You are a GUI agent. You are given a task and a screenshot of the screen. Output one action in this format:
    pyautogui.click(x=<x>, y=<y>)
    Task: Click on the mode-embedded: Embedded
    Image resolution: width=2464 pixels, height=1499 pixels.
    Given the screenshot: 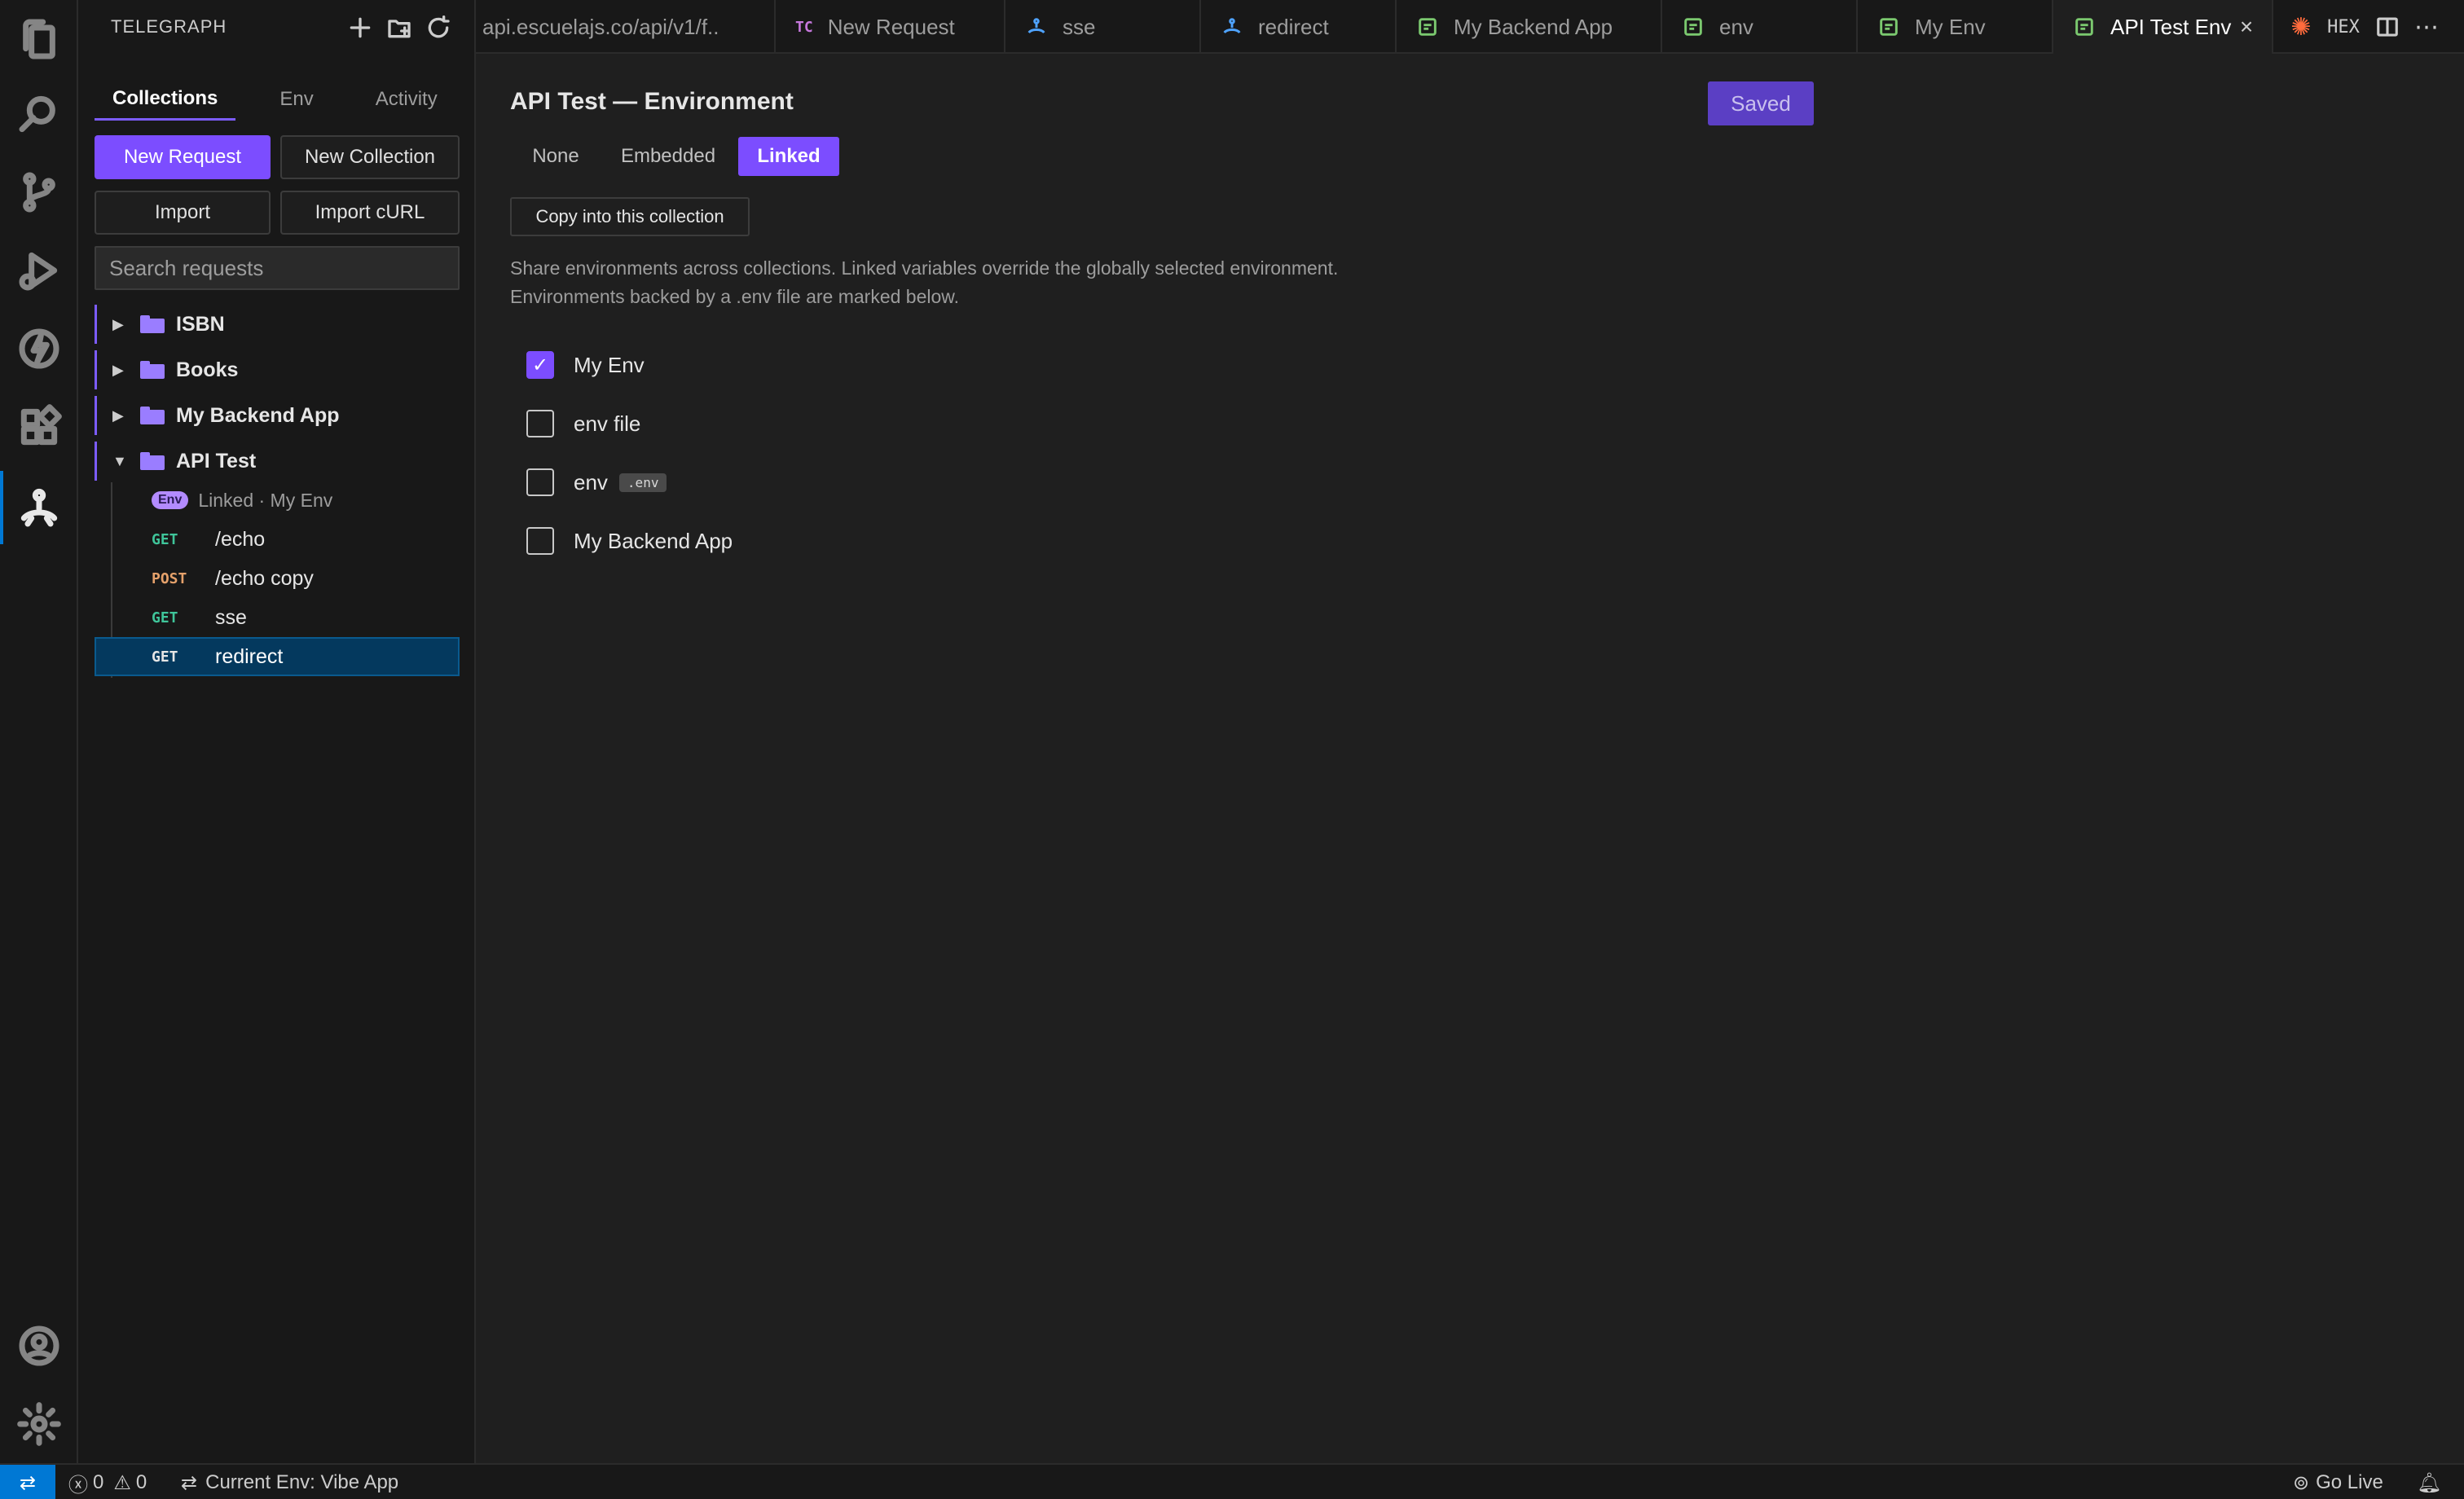 What is the action you would take?
    pyautogui.click(x=668, y=156)
    